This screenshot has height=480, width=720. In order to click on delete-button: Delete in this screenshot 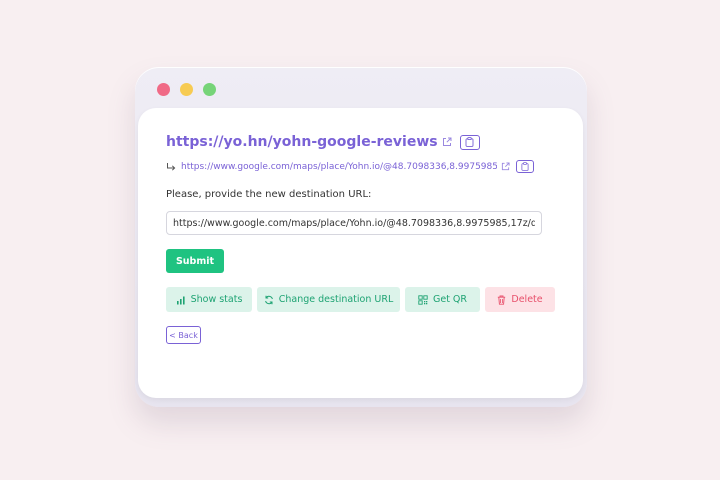, I will do `click(520, 299)`.